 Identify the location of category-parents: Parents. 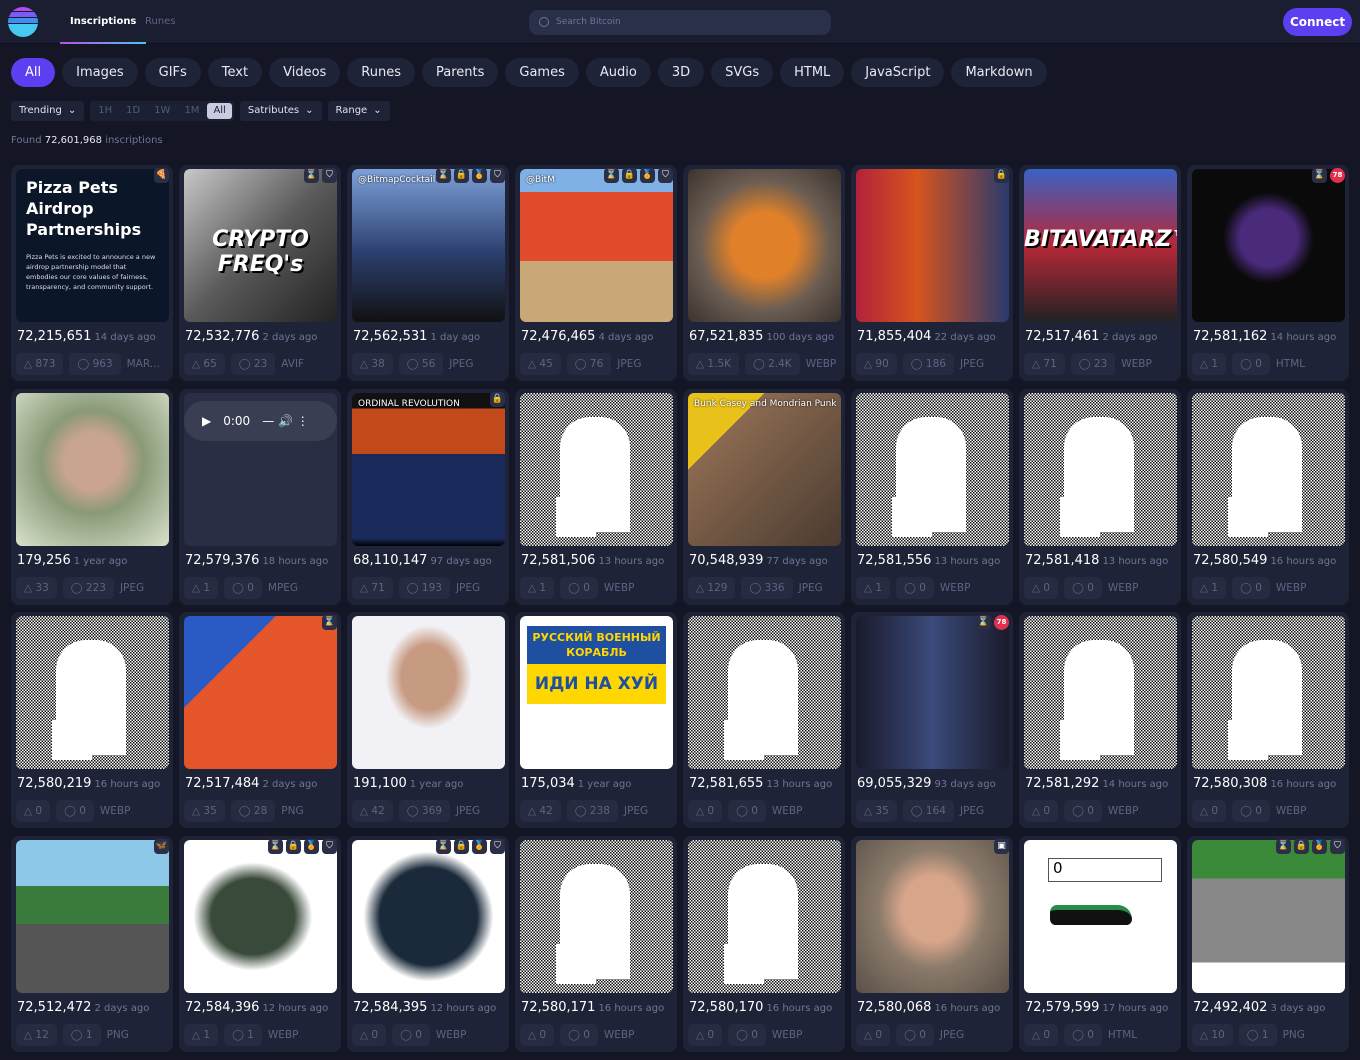
(460, 72).